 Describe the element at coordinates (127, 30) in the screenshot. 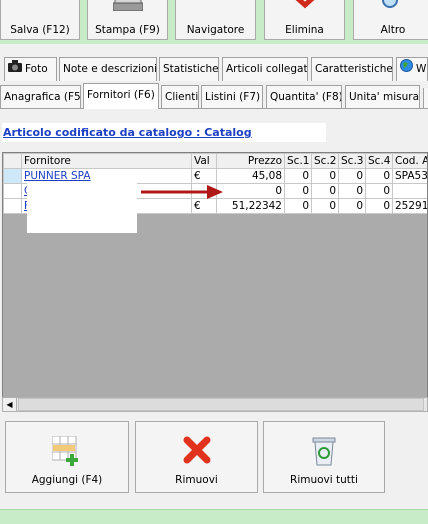

I see `print-button-label: Stampa (F9)` at that location.